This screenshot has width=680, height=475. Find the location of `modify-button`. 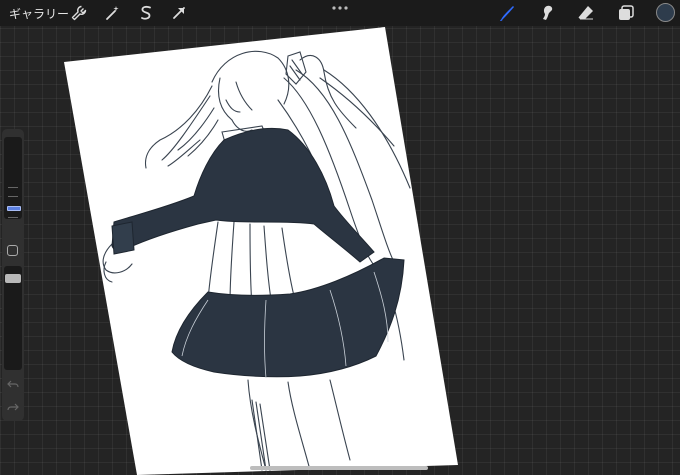

modify-button is located at coordinates (12, 250).